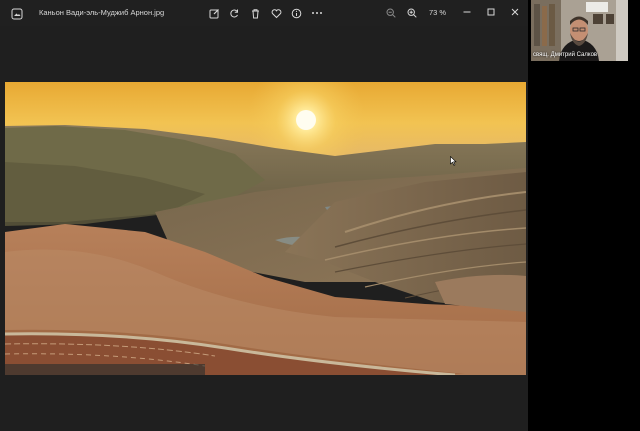  Describe the element at coordinates (17, 13) in the screenshot. I see `photos-app-icon` at that location.